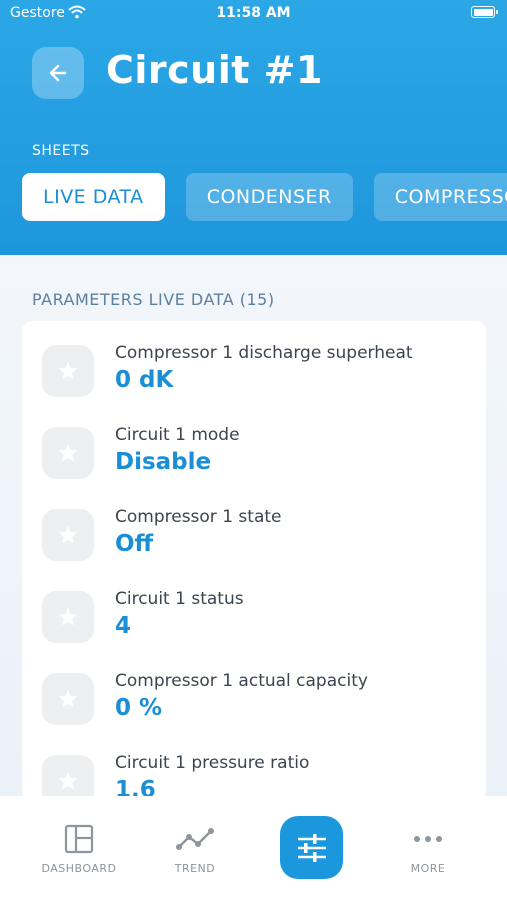  I want to click on tab-compressor: COMPRESSOR, so click(440, 197).